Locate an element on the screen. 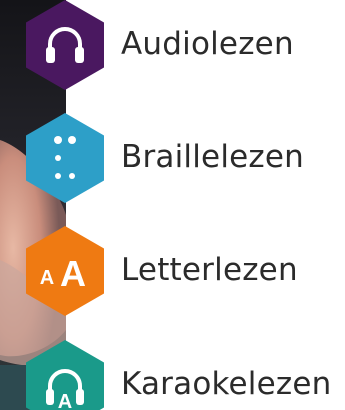 This screenshot has height=410, width=345. hexagon-badge: A A is located at coordinates (65, 271).